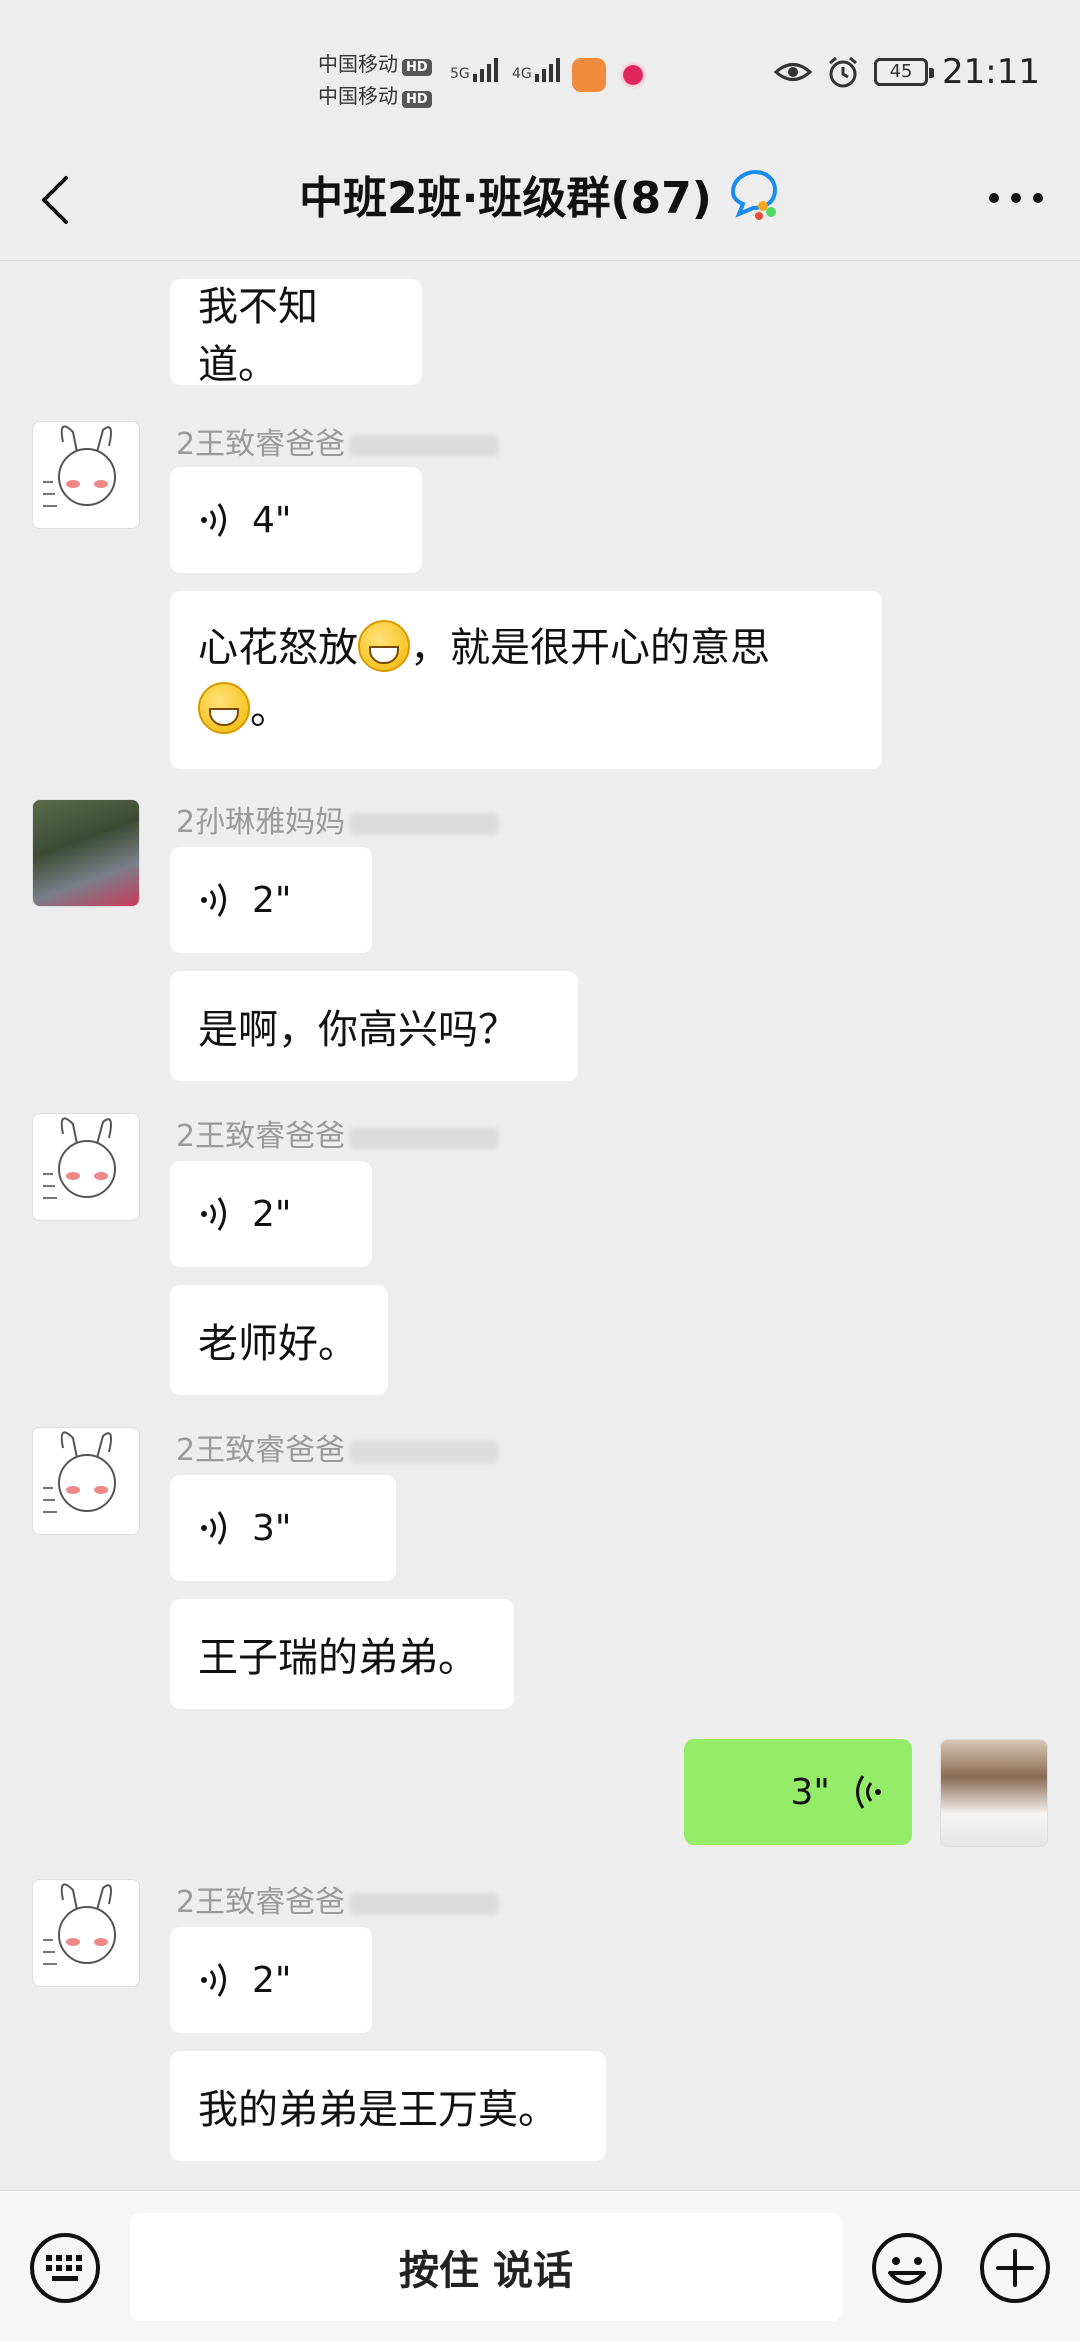  Describe the element at coordinates (1015, 2268) in the screenshot. I see `plus-icon` at that location.